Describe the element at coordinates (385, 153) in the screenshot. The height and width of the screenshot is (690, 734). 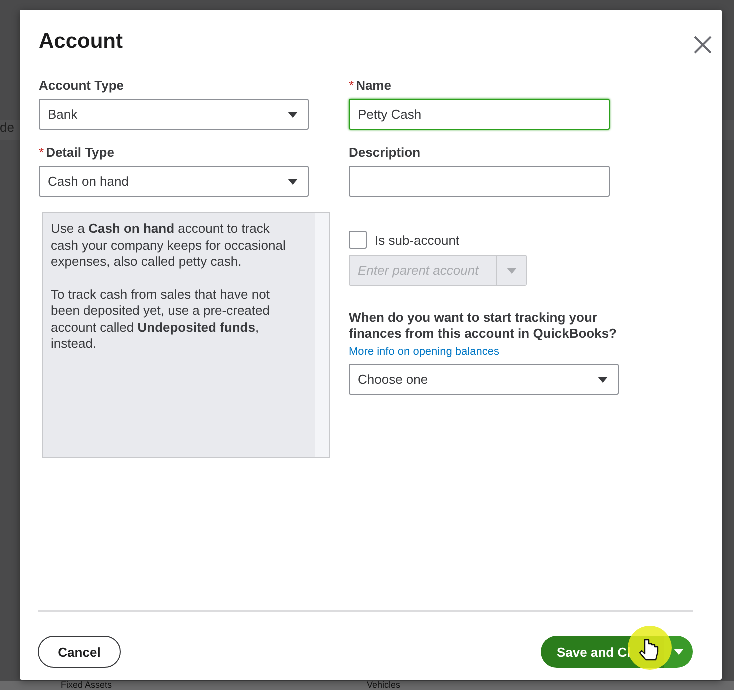
I see `field-label: Description` at that location.